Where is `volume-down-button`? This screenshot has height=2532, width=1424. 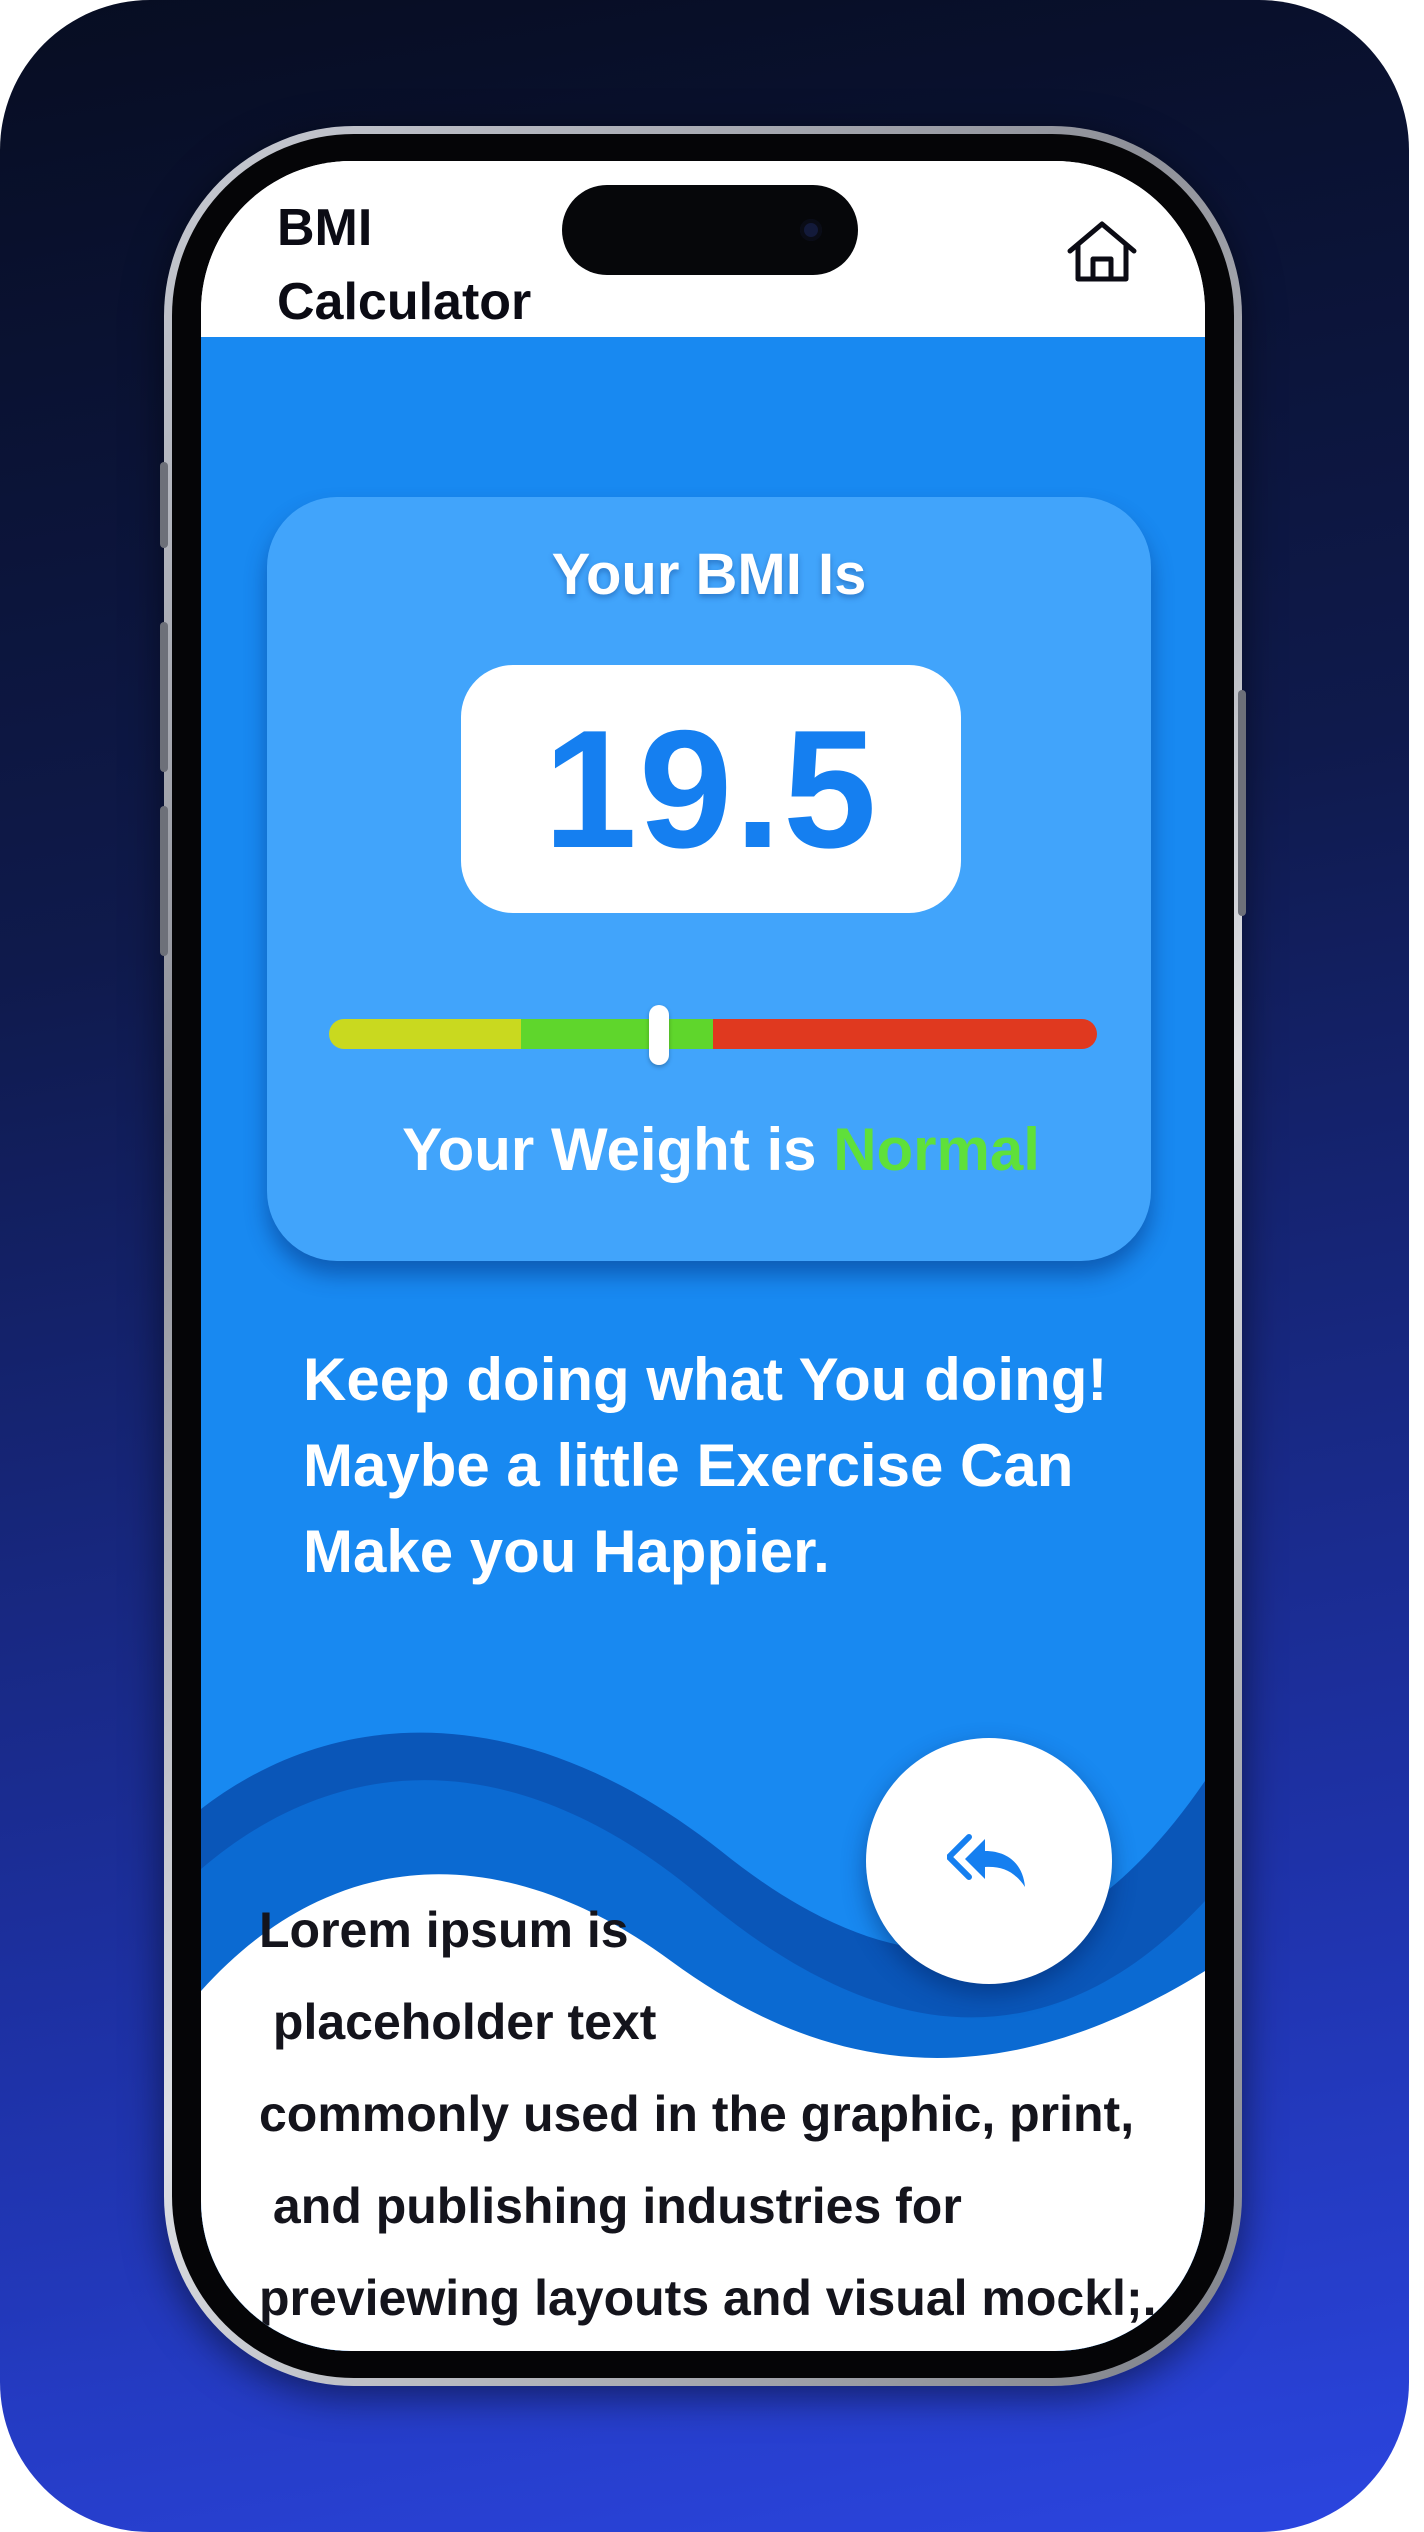
volume-down-button is located at coordinates (164, 881).